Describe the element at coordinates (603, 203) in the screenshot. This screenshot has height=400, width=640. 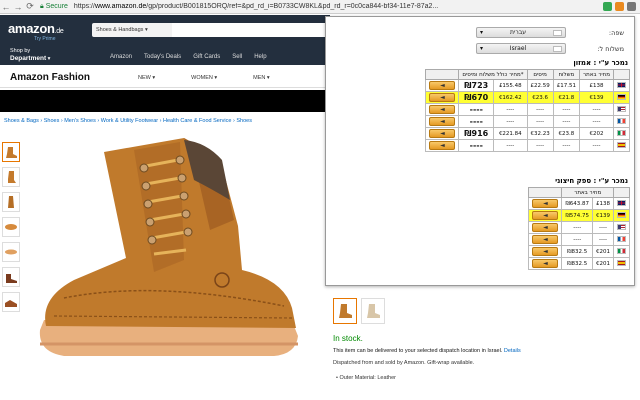
I see `site-price: £138` at that location.